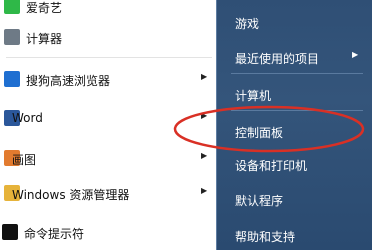  What do you see at coordinates (108, 232) in the screenshot?
I see `menu-item-command-prompt: 命令提示符` at bounding box center [108, 232].